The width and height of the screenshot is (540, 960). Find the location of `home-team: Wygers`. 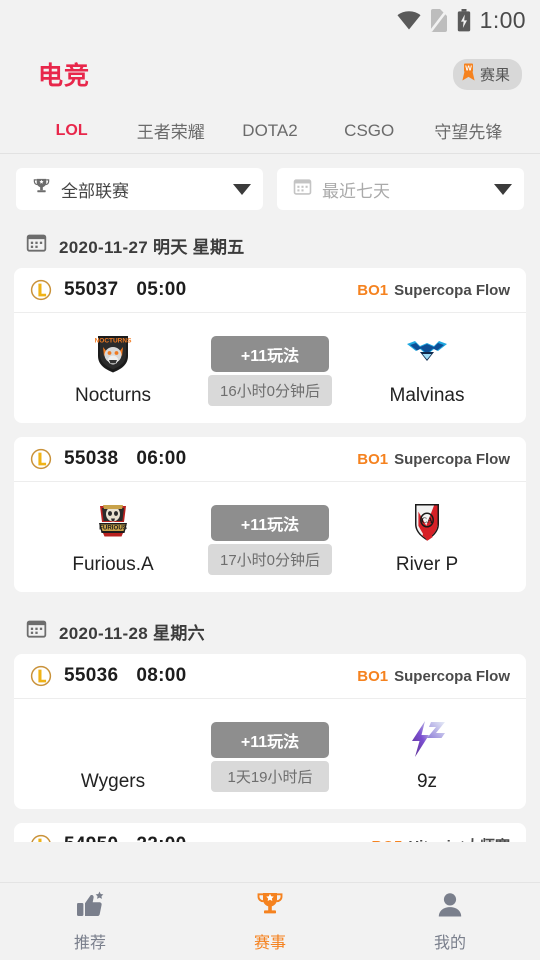

home-team: Wygers is located at coordinates (113, 754).